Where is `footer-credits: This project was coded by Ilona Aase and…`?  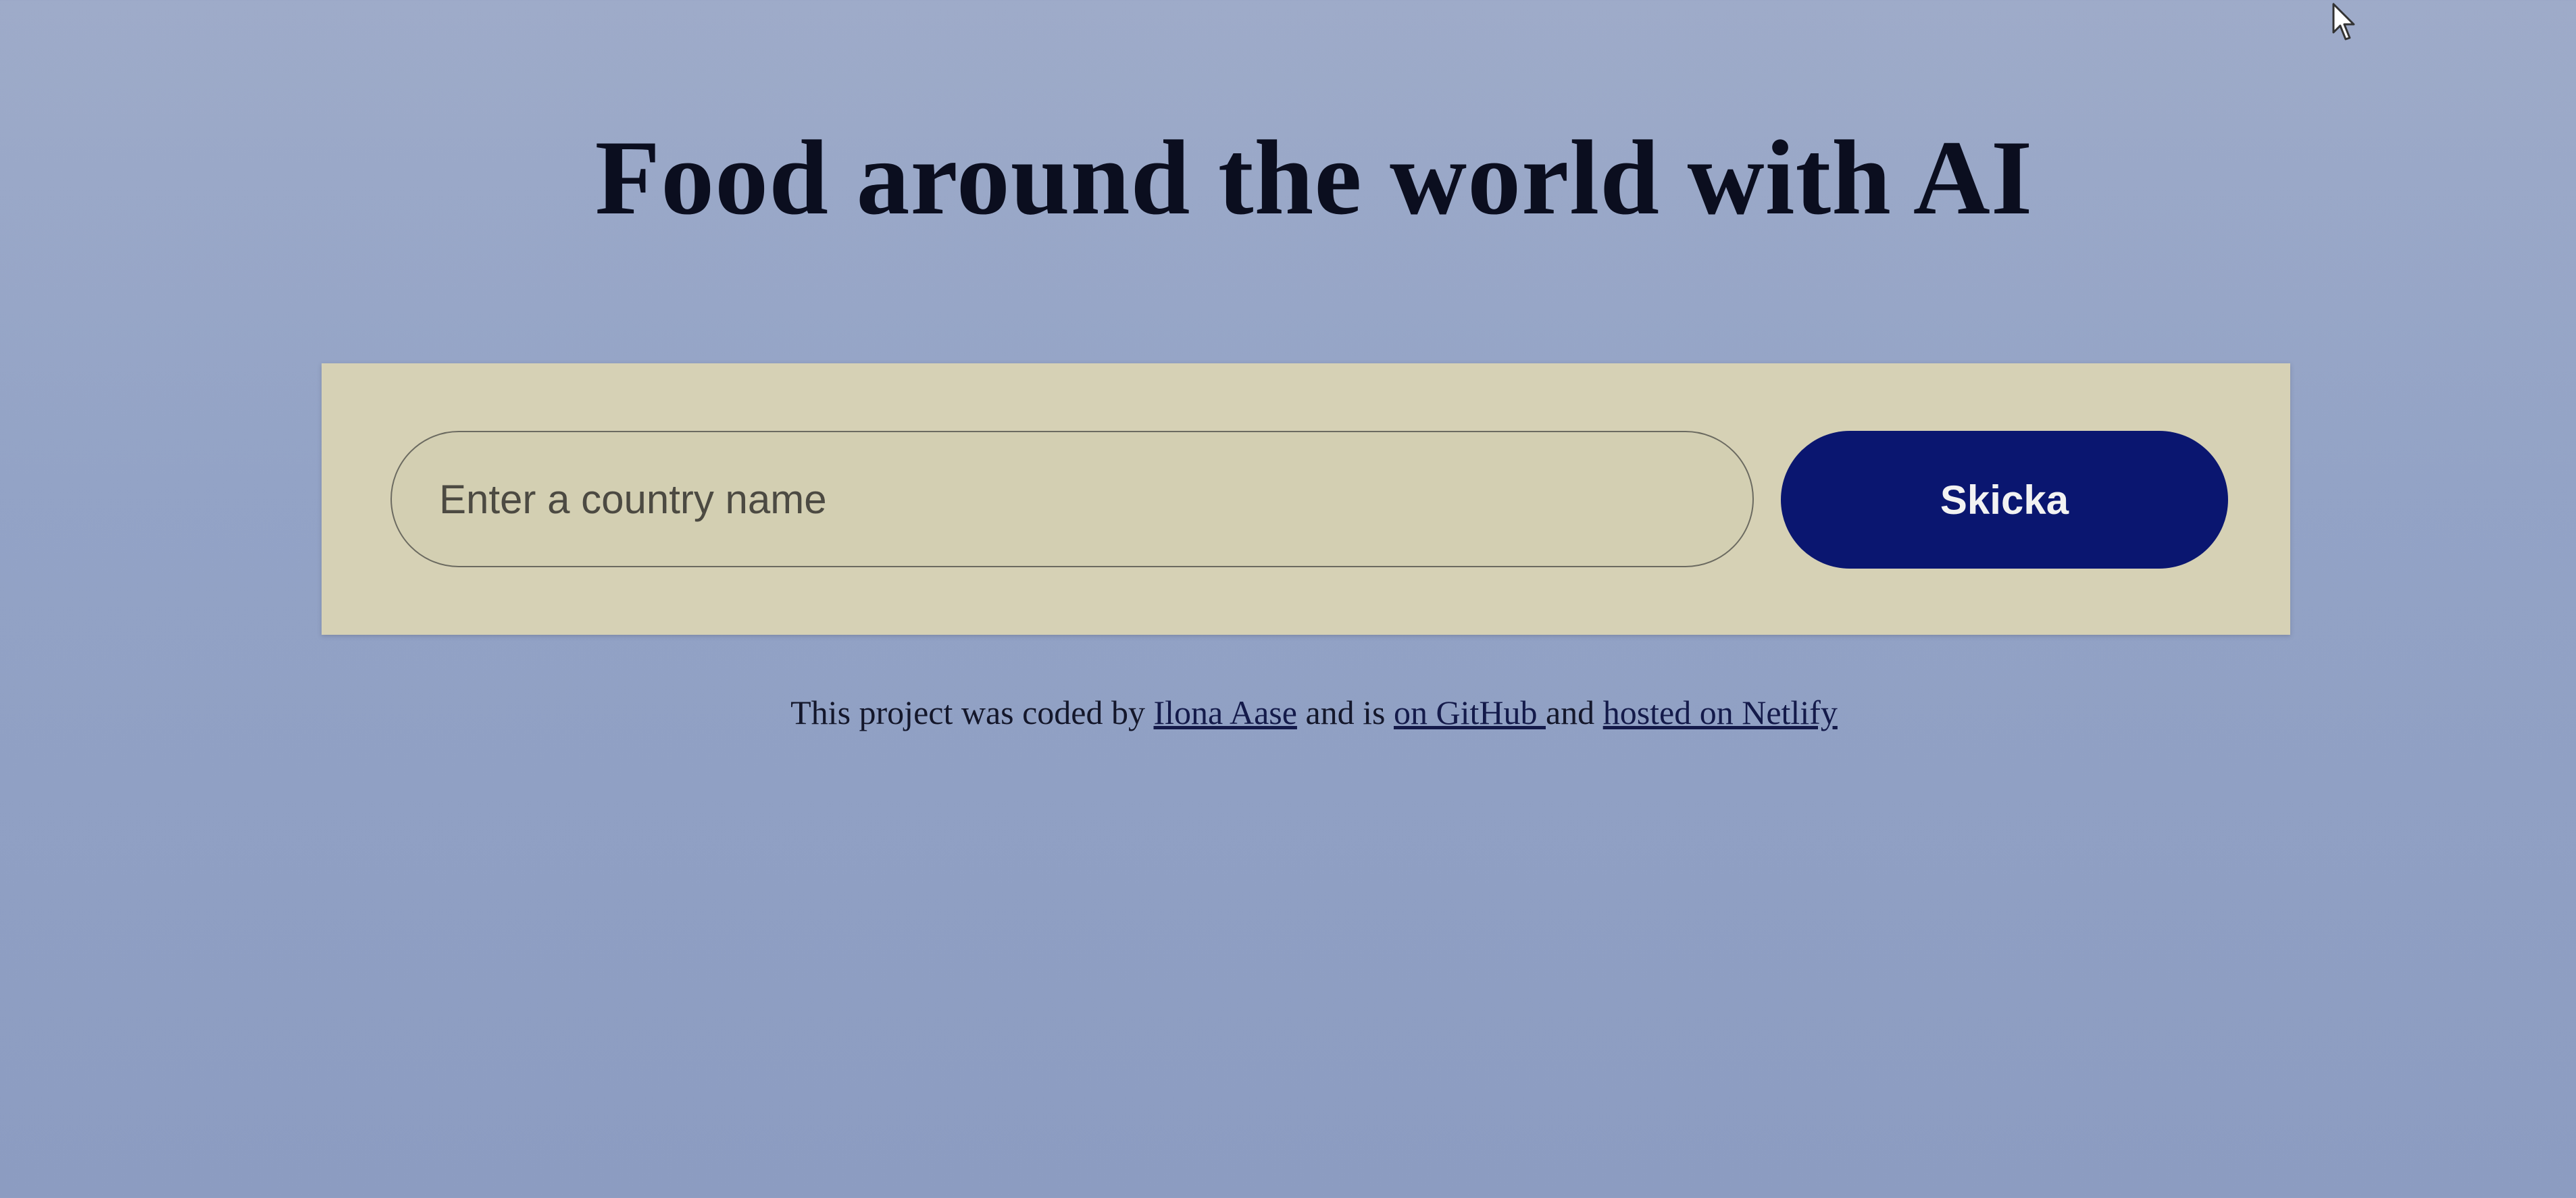 footer-credits: This project was coded by Ilona Aase and… is located at coordinates (1288, 712).